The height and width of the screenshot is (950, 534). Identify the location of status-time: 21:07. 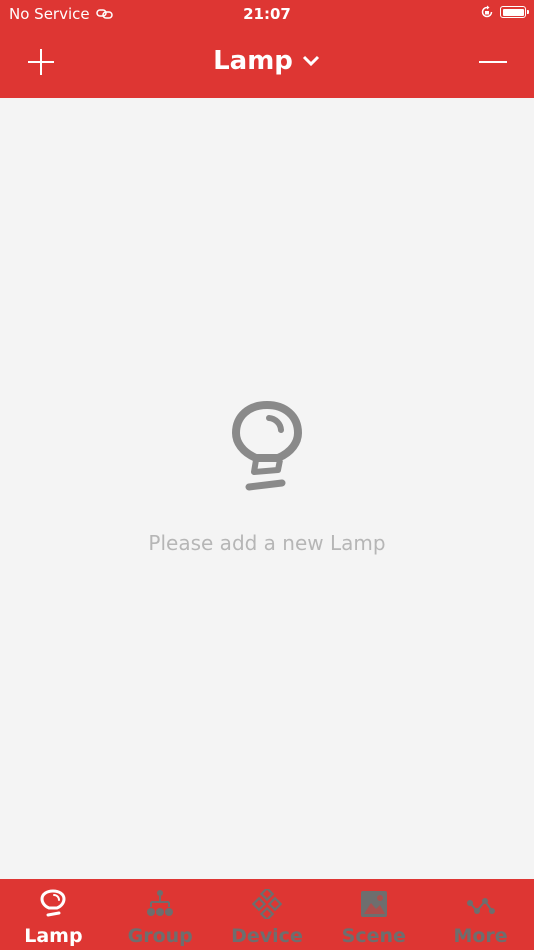
(267, 14).